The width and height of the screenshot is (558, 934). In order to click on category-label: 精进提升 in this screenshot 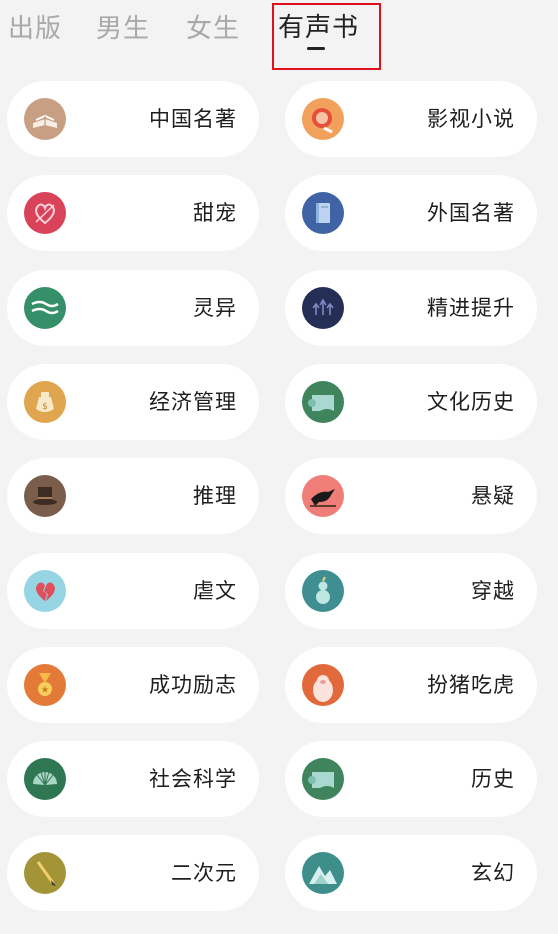, I will do `click(471, 307)`.